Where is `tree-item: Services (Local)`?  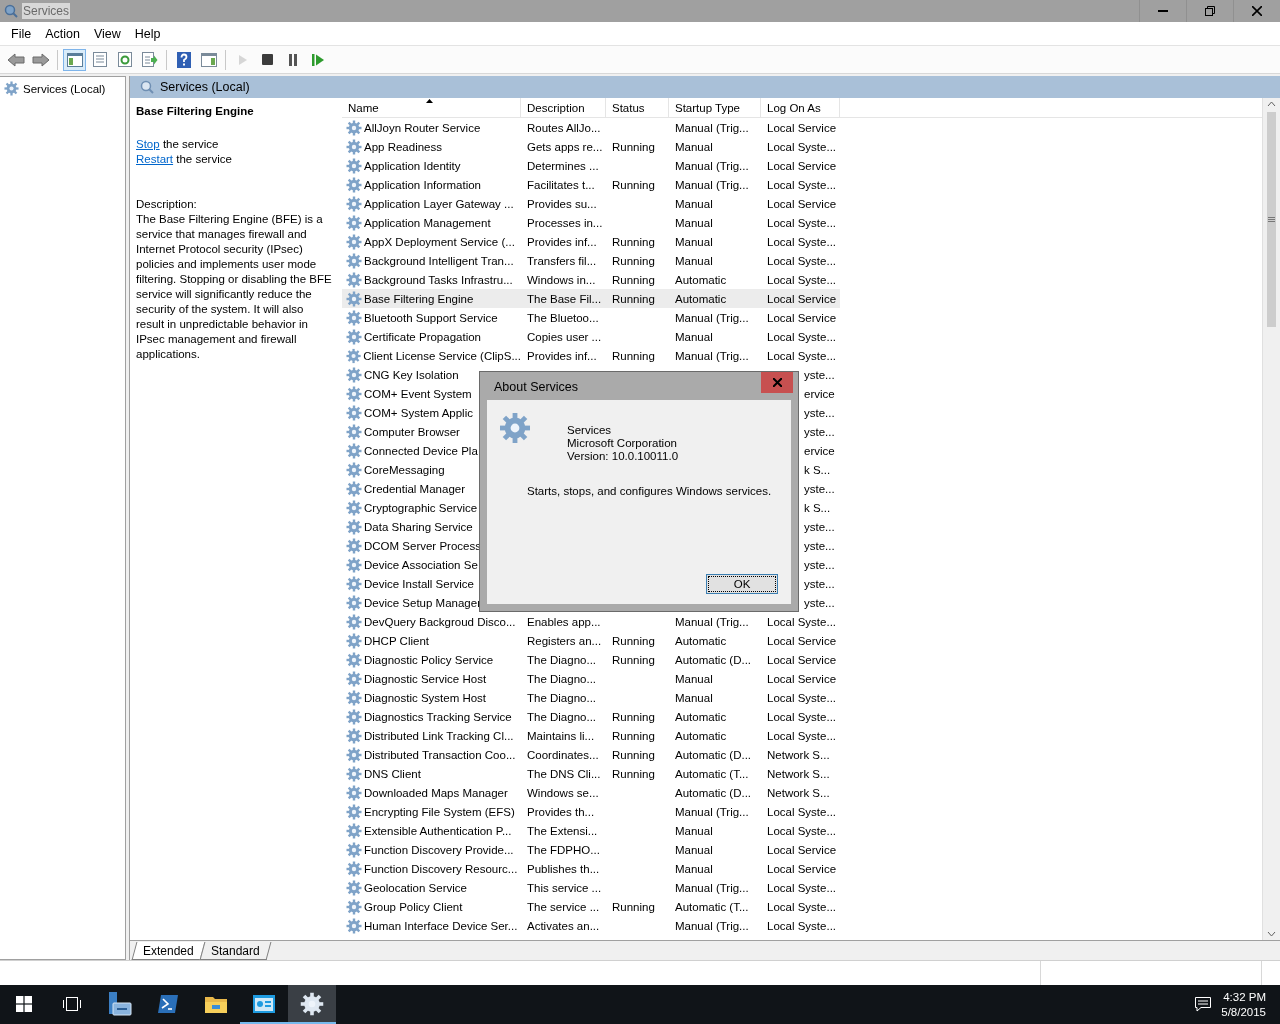 tree-item: Services (Local) is located at coordinates (62, 88).